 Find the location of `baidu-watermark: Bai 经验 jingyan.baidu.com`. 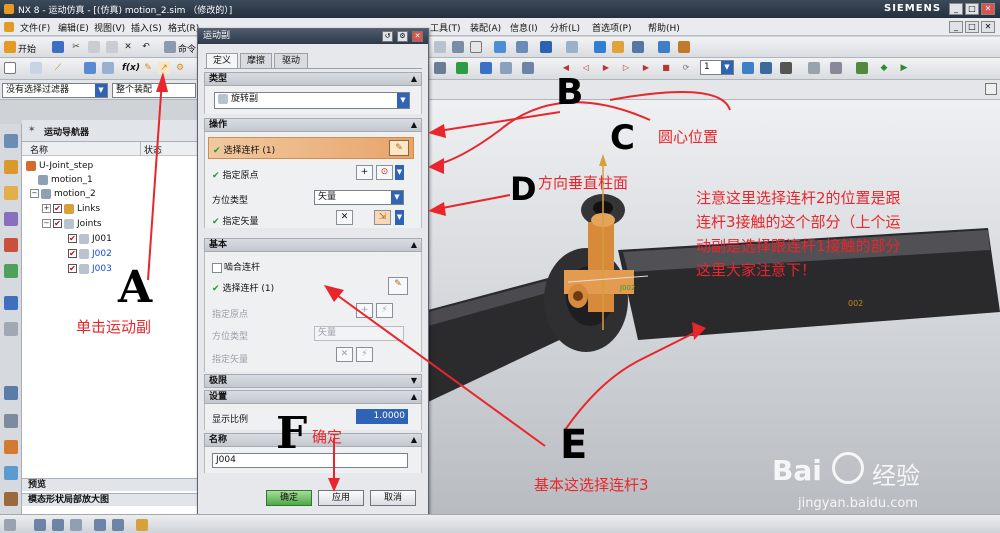

baidu-watermark: Bai 经验 jingyan.baidu.com is located at coordinates (883, 490).